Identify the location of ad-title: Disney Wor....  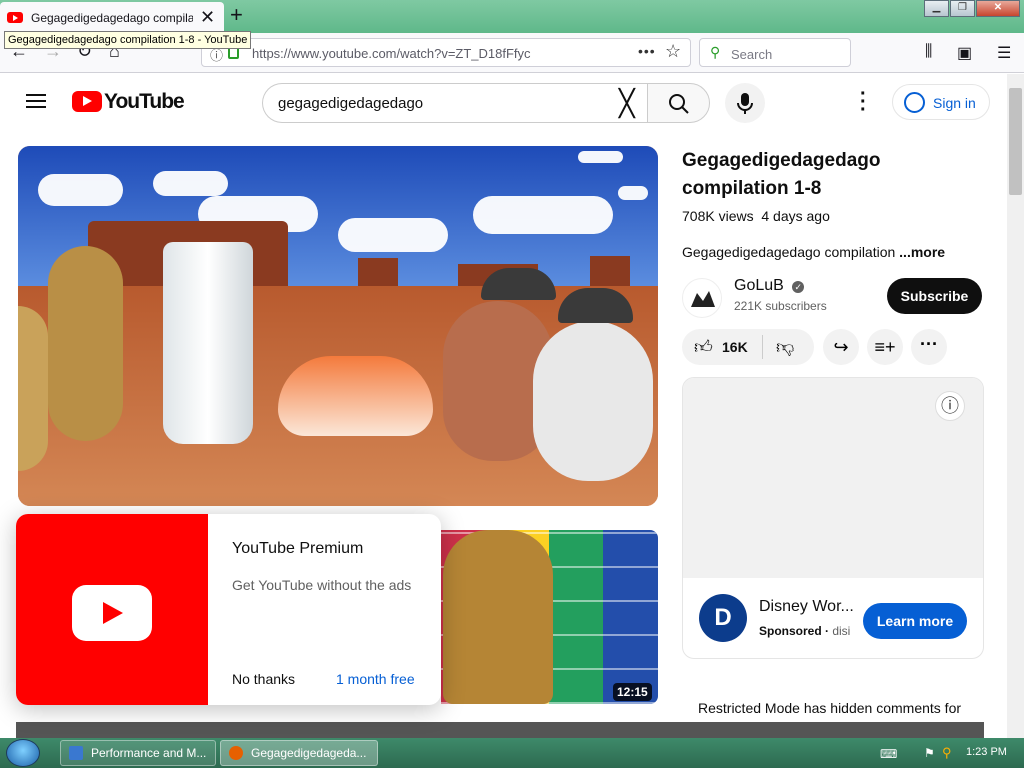
(808, 607).